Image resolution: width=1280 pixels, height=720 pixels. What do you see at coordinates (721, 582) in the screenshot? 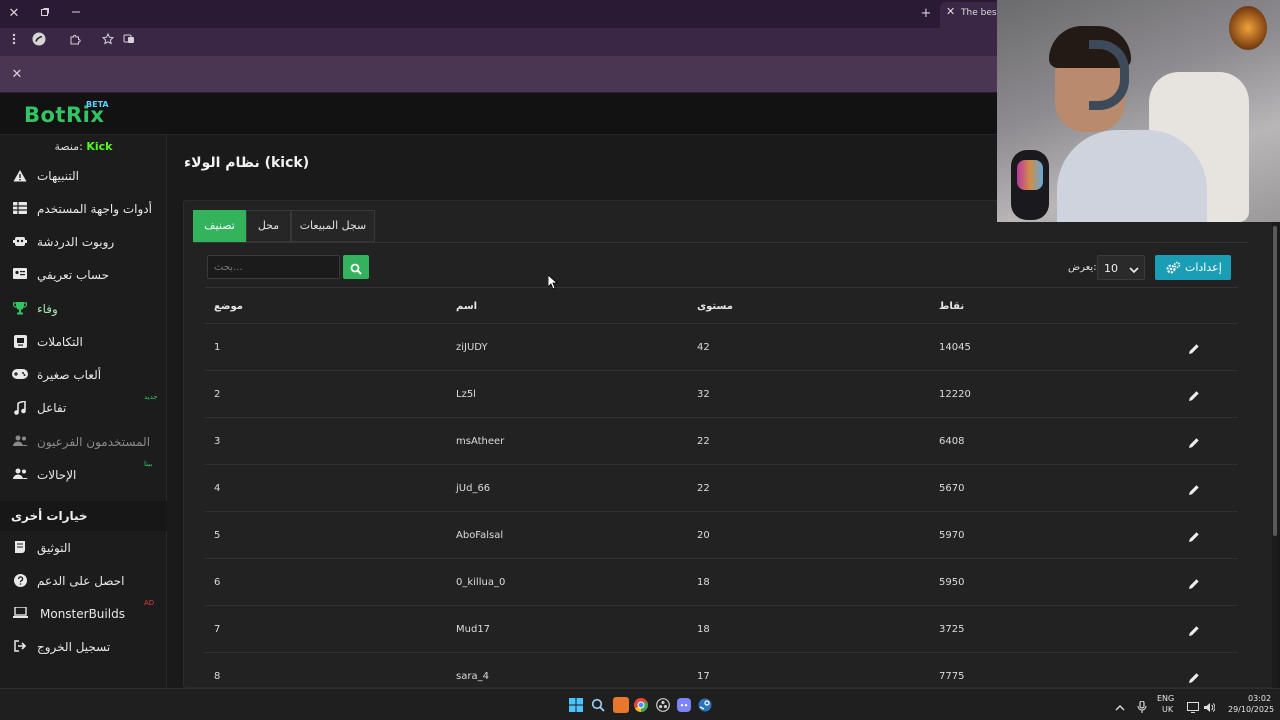
I see `table-row: 6 0_killua_0 18 5950` at bounding box center [721, 582].